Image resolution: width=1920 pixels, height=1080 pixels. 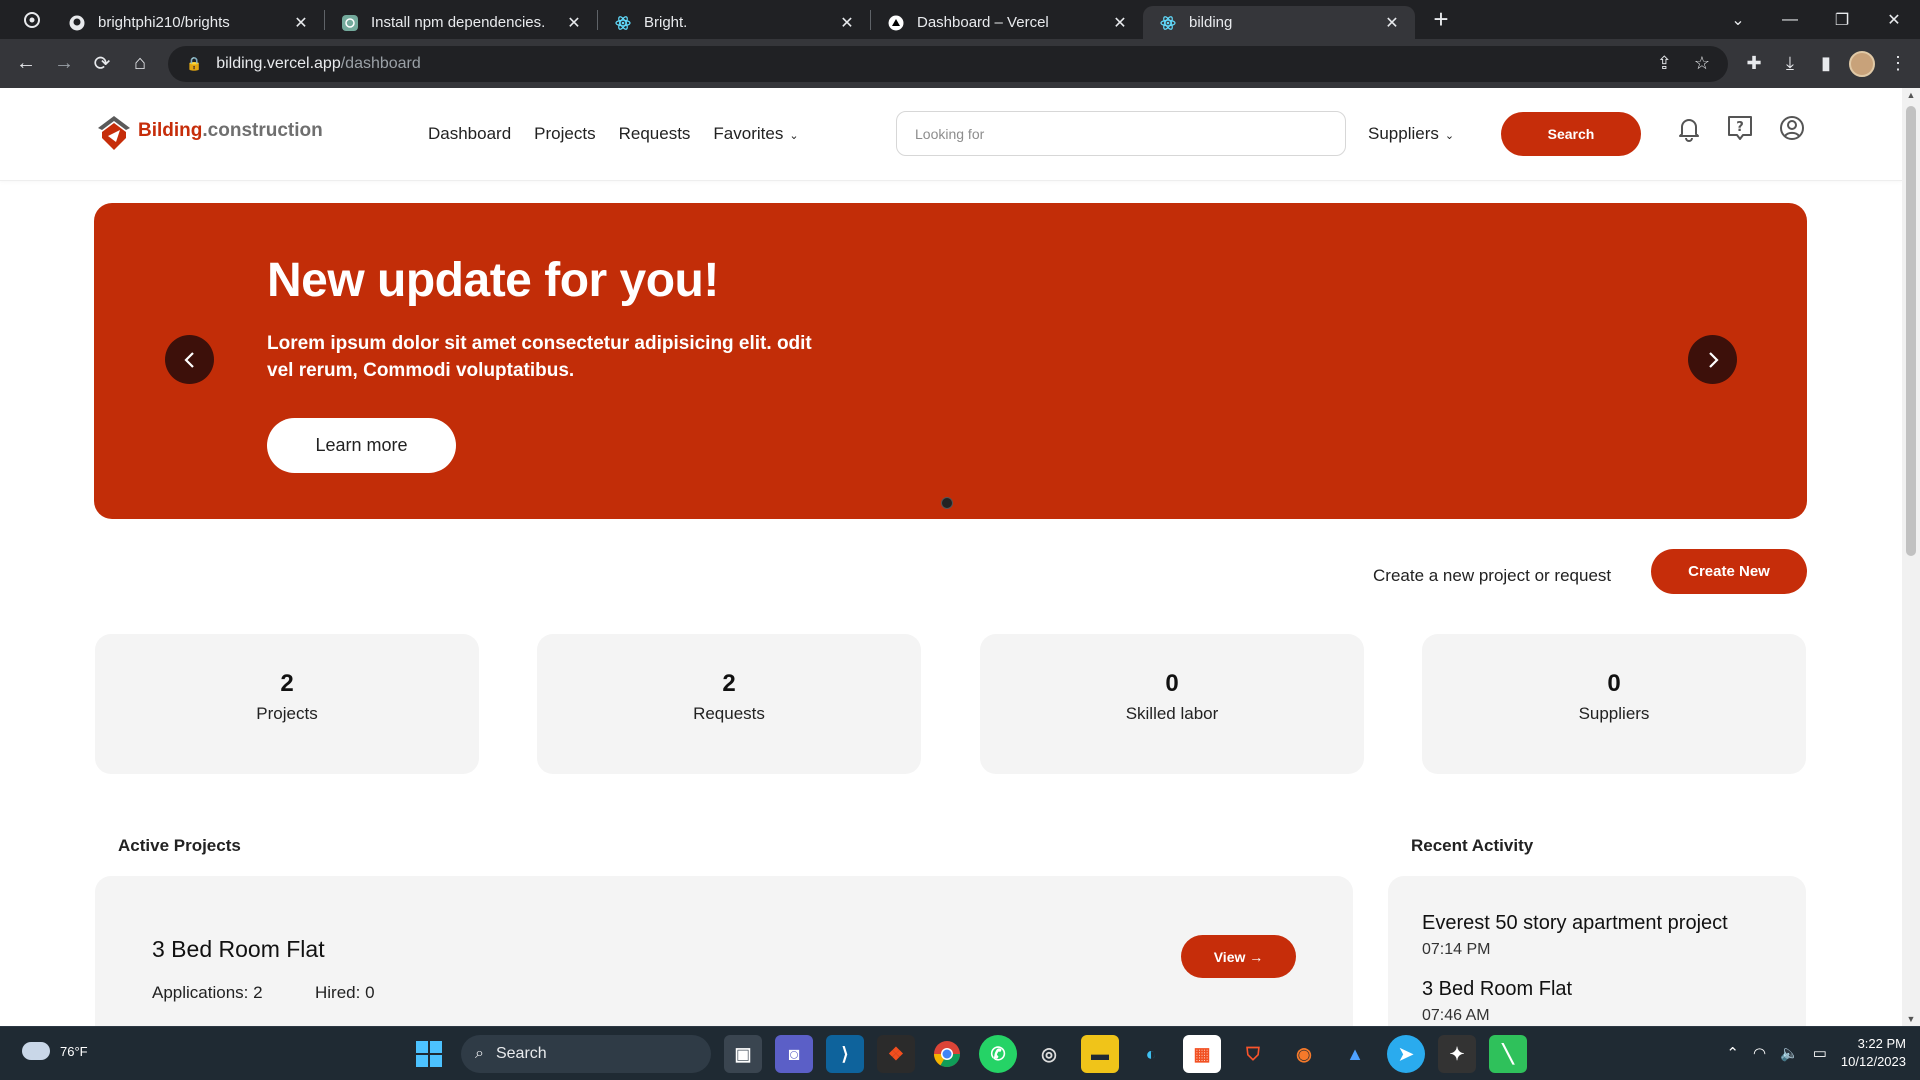 What do you see at coordinates (948, 63) in the screenshot?
I see `address-bar: 🔒 bilding.vercel.app /dashboard ⇪ ☆` at bounding box center [948, 63].